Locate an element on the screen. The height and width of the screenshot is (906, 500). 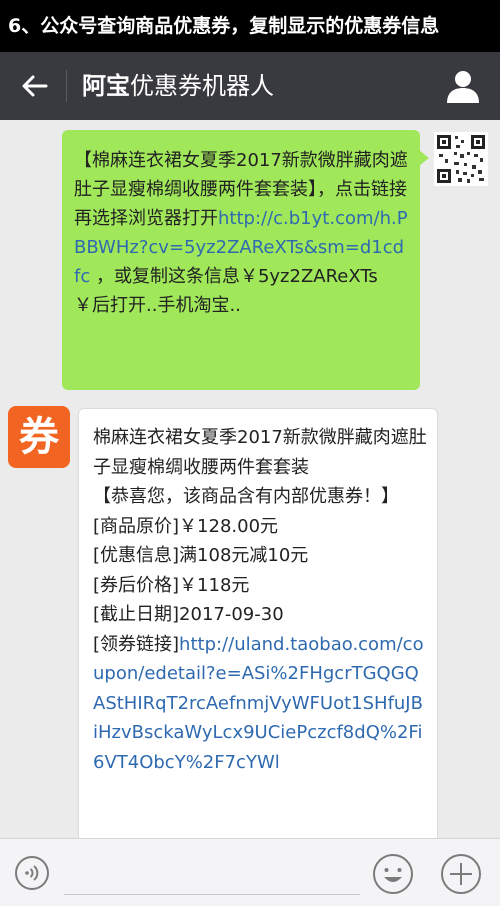
sent-message-text-tail: ，或复制这条信息￥5yz2ZAReXTs￥后打开..手机淘宝.. is located at coordinates (226, 291).